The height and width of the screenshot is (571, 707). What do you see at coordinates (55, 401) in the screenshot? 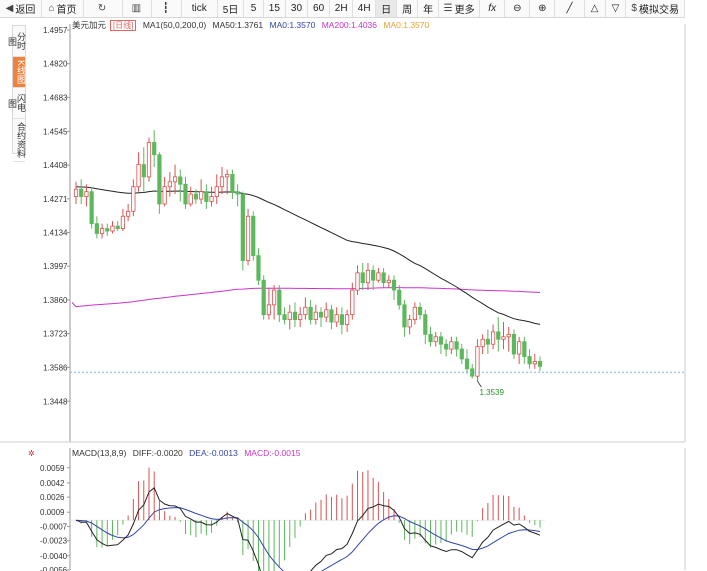
I see `price-tick-label: 1.3448` at bounding box center [55, 401].